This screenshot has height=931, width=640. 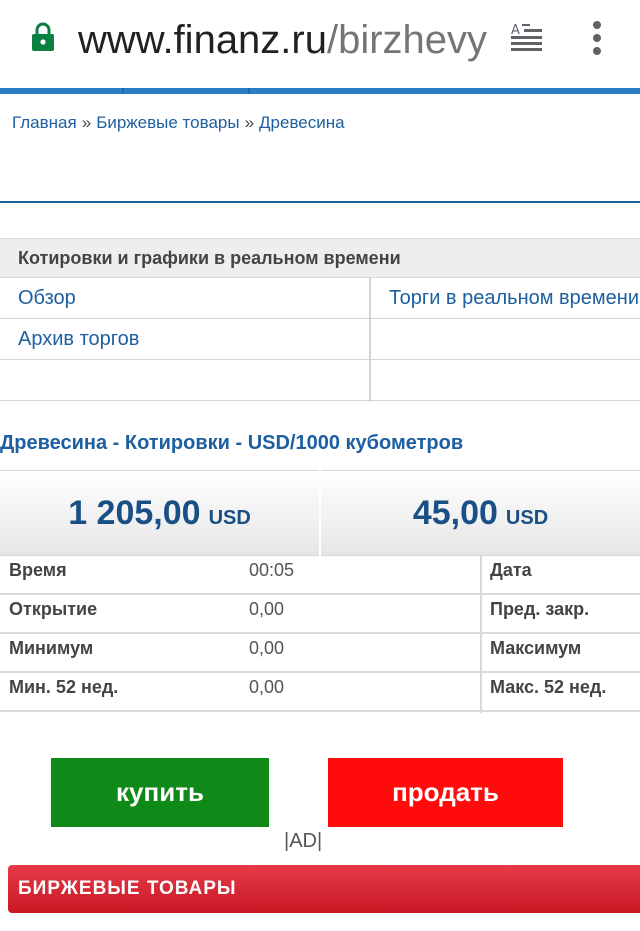 I want to click on breadcrumb-commodities: Биржевые товары, so click(x=167, y=122).